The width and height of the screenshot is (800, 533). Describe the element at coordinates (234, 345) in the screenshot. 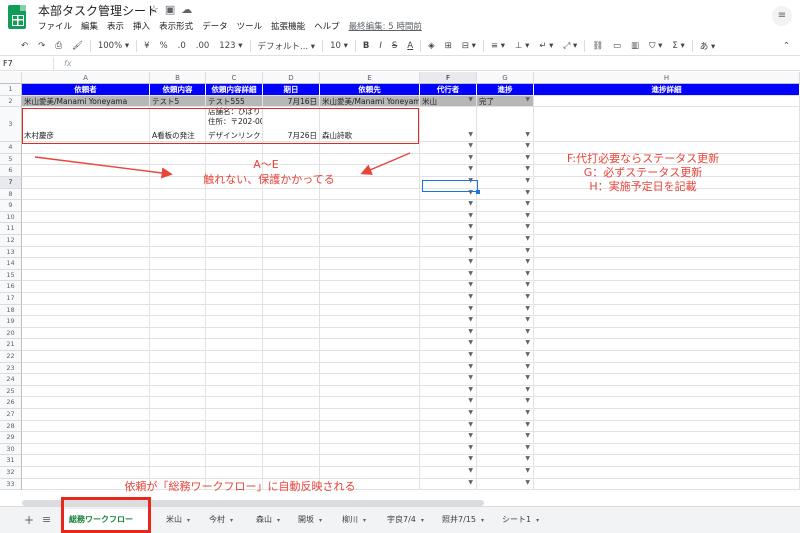

I see `cell-c21` at that location.